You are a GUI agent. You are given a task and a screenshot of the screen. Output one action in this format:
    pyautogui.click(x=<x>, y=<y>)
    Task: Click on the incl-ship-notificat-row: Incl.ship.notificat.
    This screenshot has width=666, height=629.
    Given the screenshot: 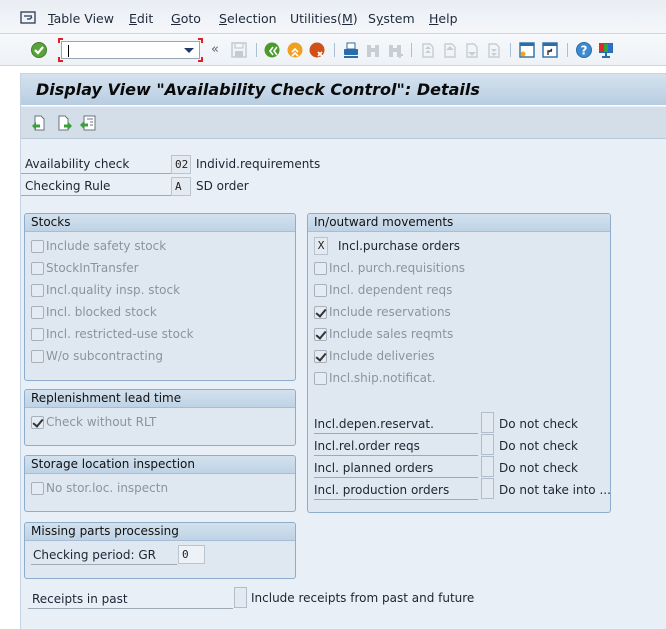 What is the action you would take?
    pyautogui.click(x=375, y=378)
    